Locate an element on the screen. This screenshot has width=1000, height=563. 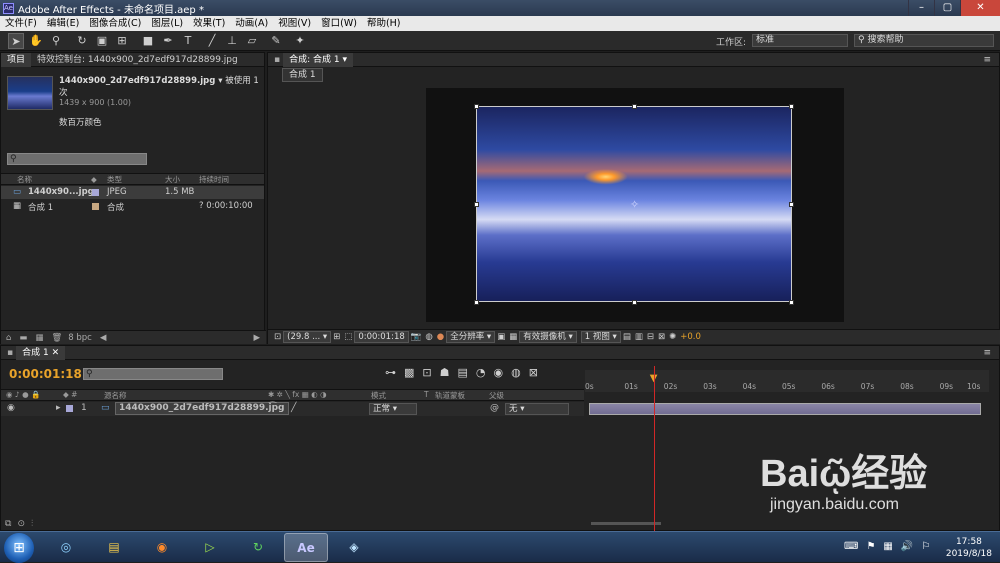
roto-brush-tool-icon: ✎ is located at coordinates (276, 41).